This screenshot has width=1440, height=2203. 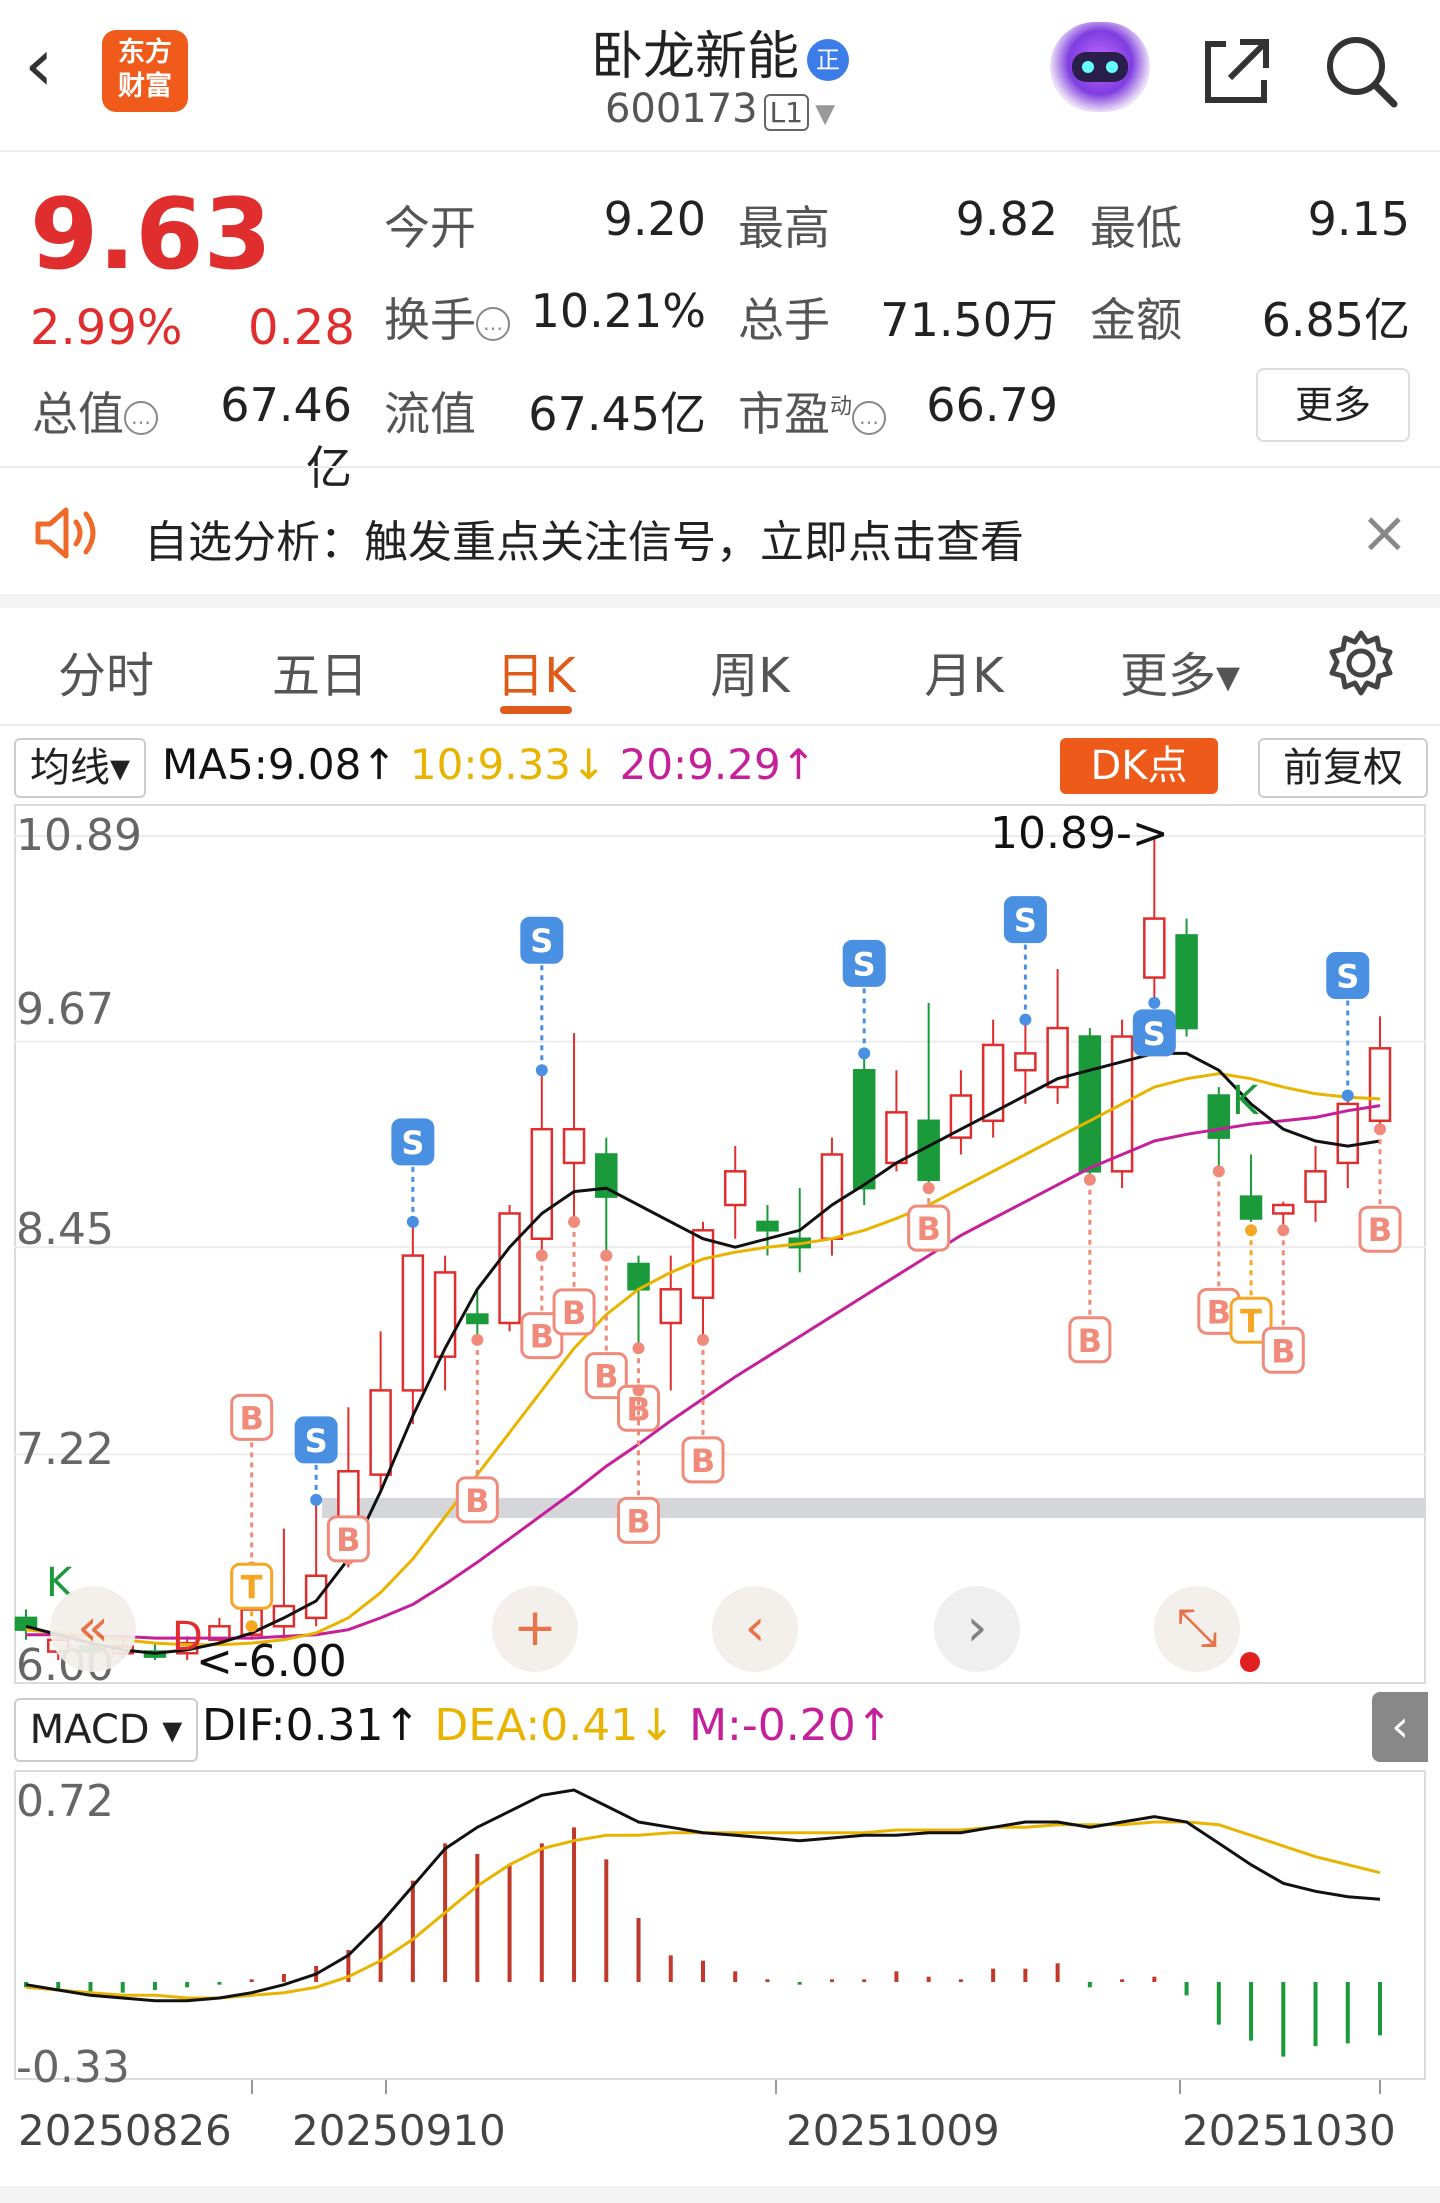 I want to click on notification-dot, so click(x=1250, y=1662).